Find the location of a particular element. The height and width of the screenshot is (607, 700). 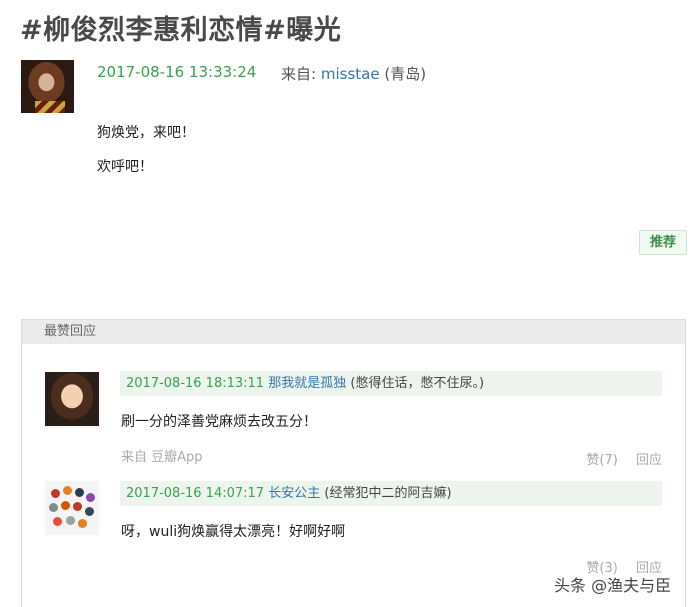

comment-meta: 2017-08-16 14:07:17 长安公主 (经常犯中二的阿吉嫲) is located at coordinates (391, 493).